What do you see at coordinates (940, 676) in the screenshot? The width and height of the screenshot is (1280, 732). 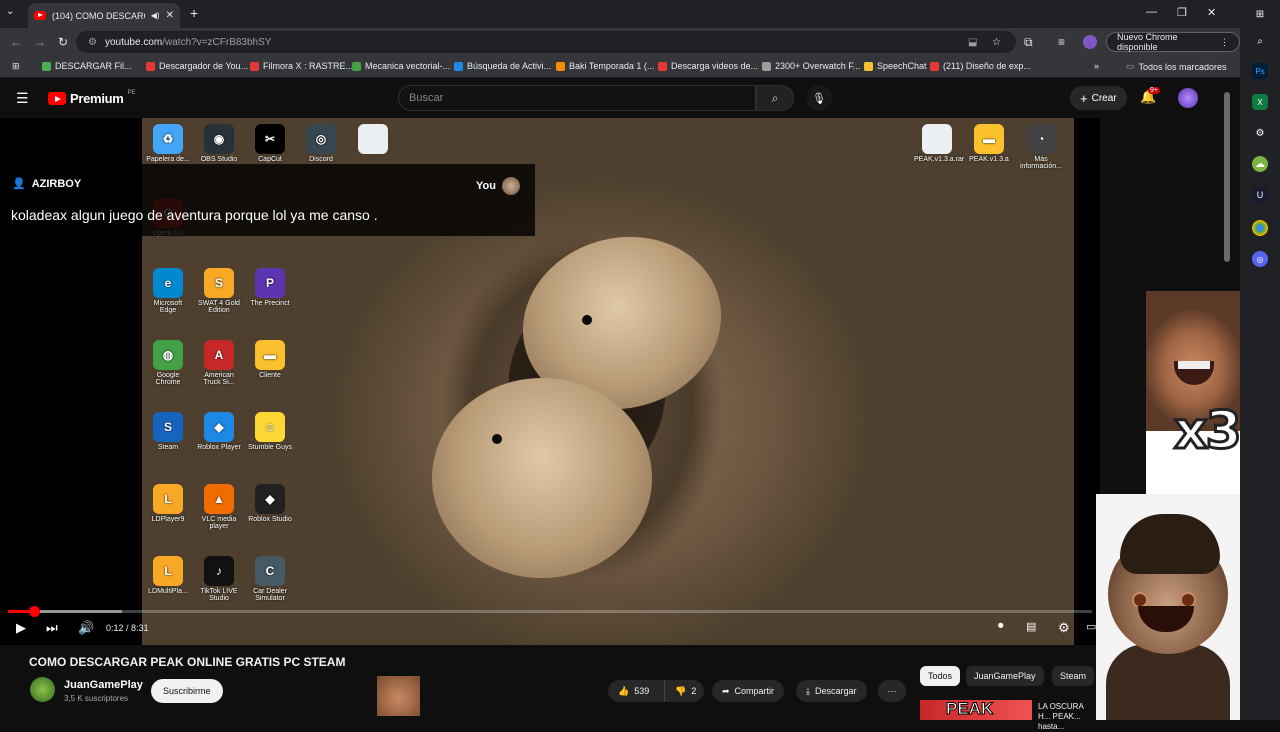 I see `chip-todos: Todos` at bounding box center [940, 676].